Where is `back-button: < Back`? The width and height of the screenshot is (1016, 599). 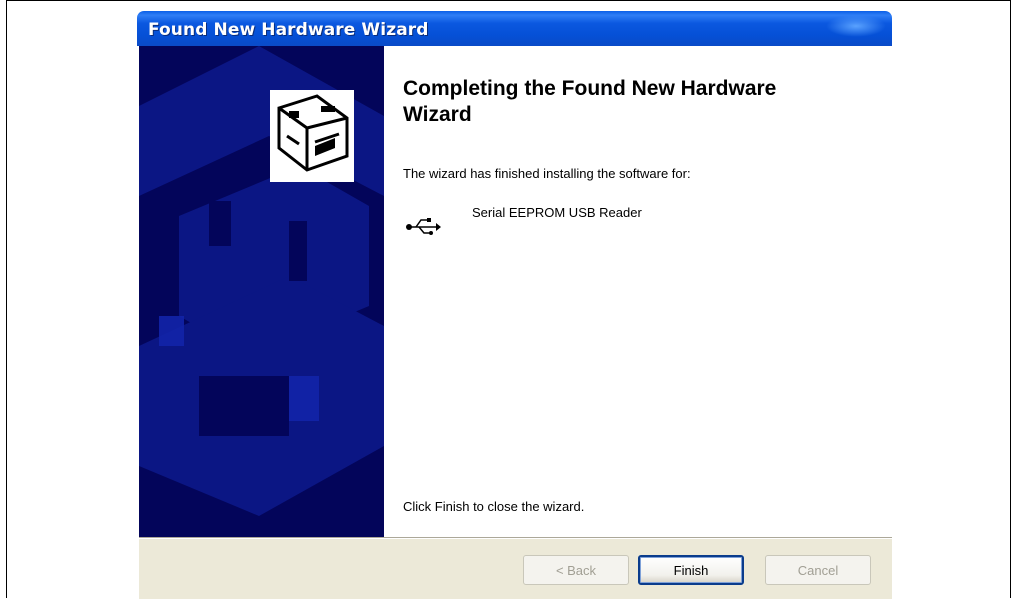
back-button: < Back is located at coordinates (576, 570).